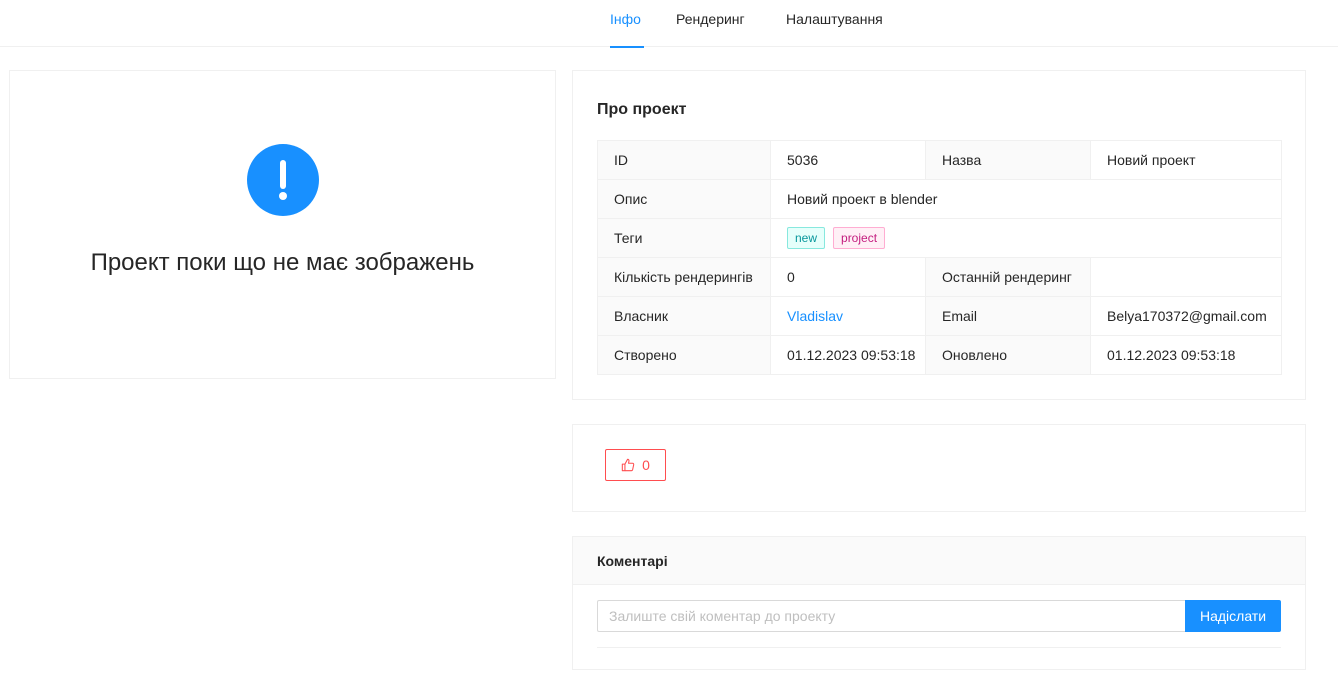 Image resolution: width=1338 pixels, height=683 pixels. Describe the element at coordinates (848, 355) in the screenshot. I see `created-value: 01.12.2023 09:53:18` at that location.